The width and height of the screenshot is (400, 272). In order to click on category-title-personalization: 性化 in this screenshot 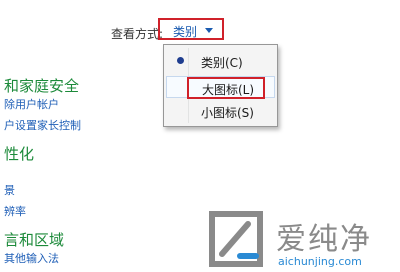, I will do `click(19, 153)`.